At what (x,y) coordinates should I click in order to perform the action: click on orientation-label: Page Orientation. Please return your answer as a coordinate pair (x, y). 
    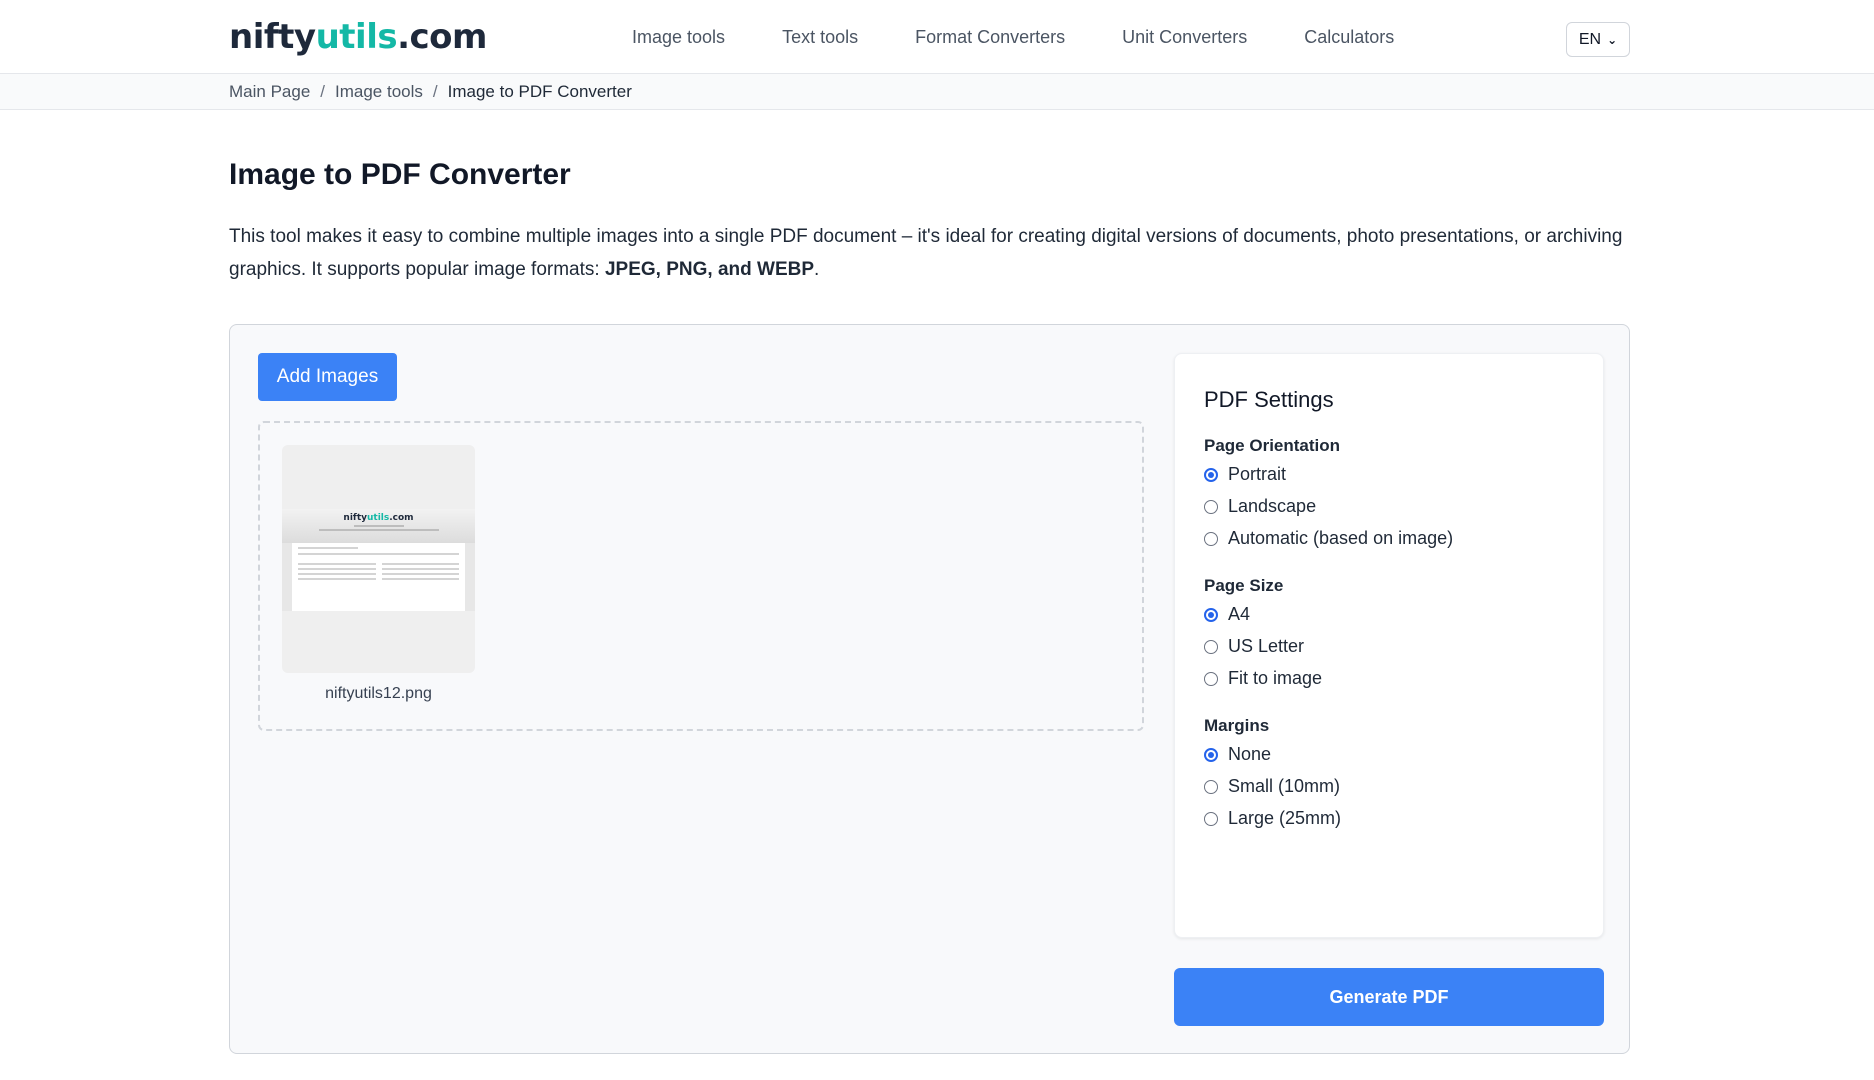
    Looking at the image, I should click on (1272, 445).